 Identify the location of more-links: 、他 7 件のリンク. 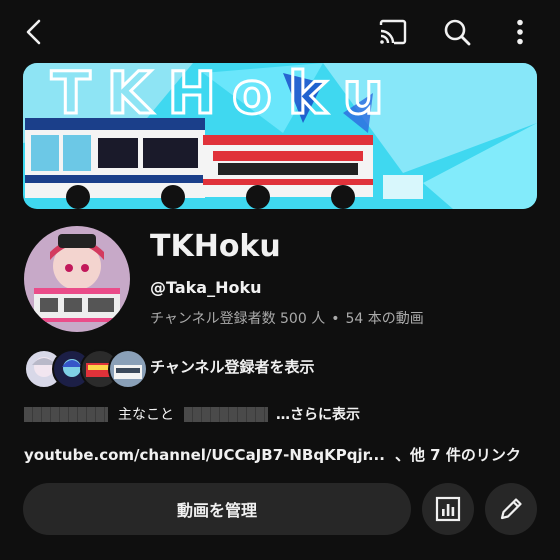
(458, 455).